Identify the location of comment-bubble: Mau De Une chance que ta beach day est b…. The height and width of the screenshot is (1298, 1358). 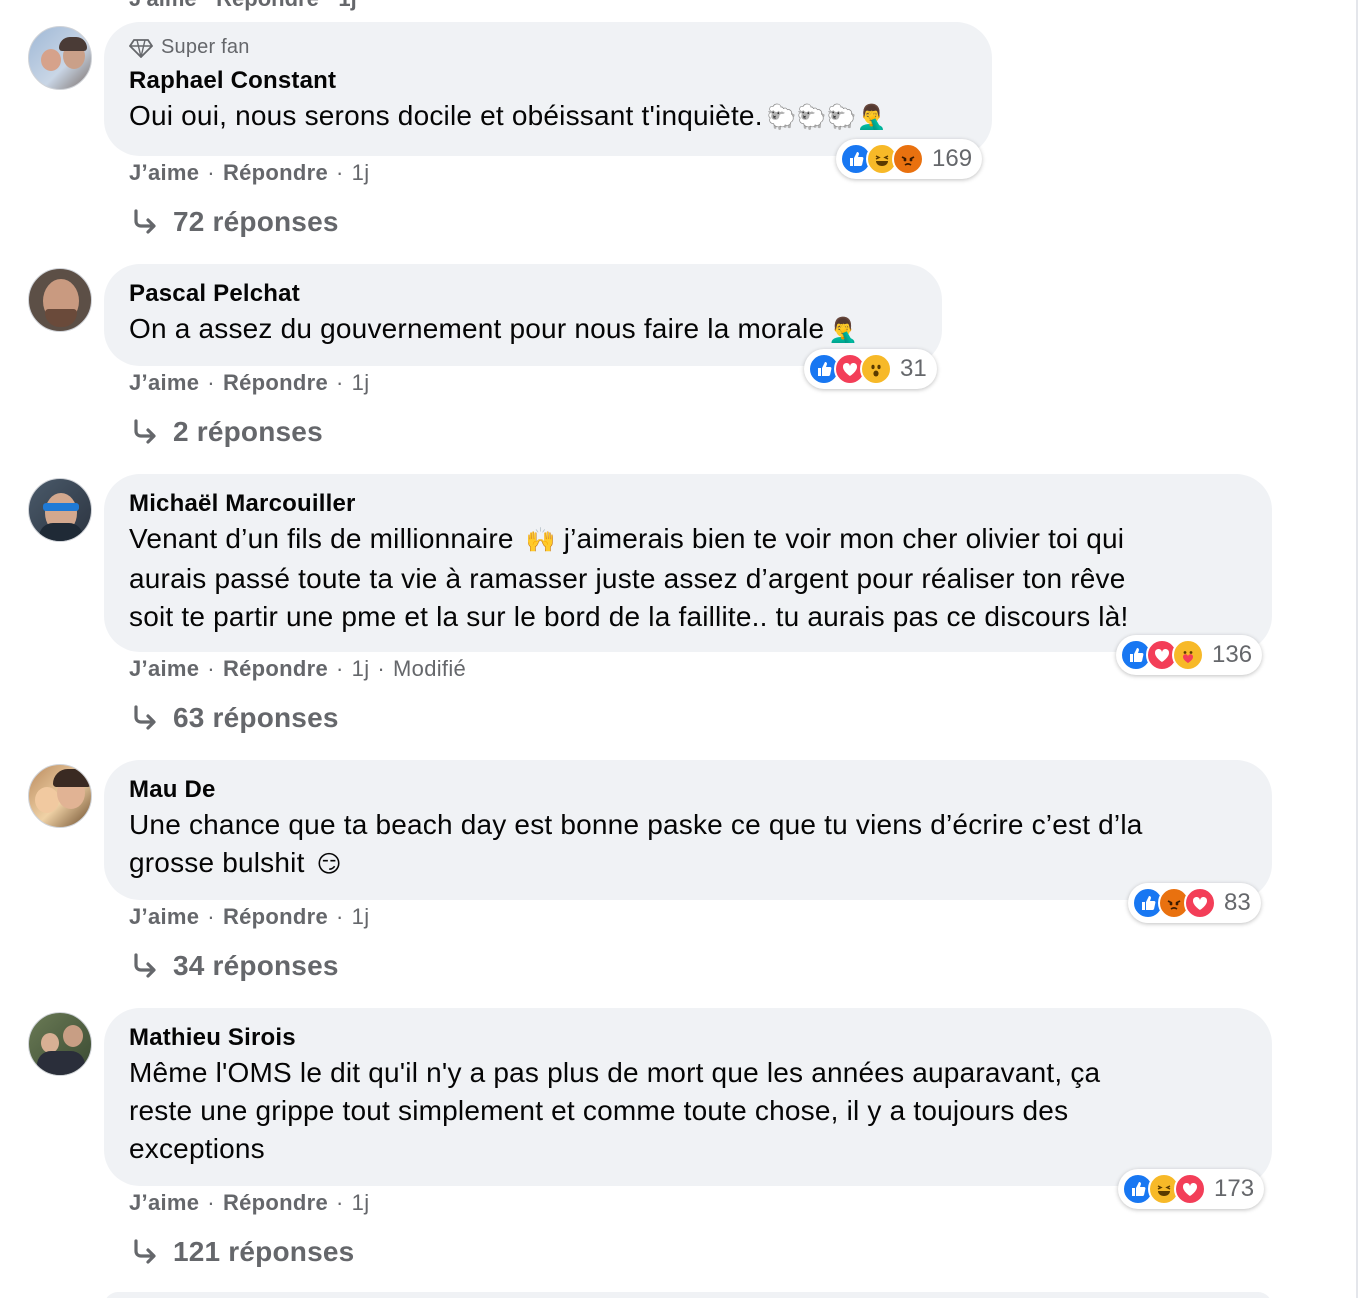
(688, 830).